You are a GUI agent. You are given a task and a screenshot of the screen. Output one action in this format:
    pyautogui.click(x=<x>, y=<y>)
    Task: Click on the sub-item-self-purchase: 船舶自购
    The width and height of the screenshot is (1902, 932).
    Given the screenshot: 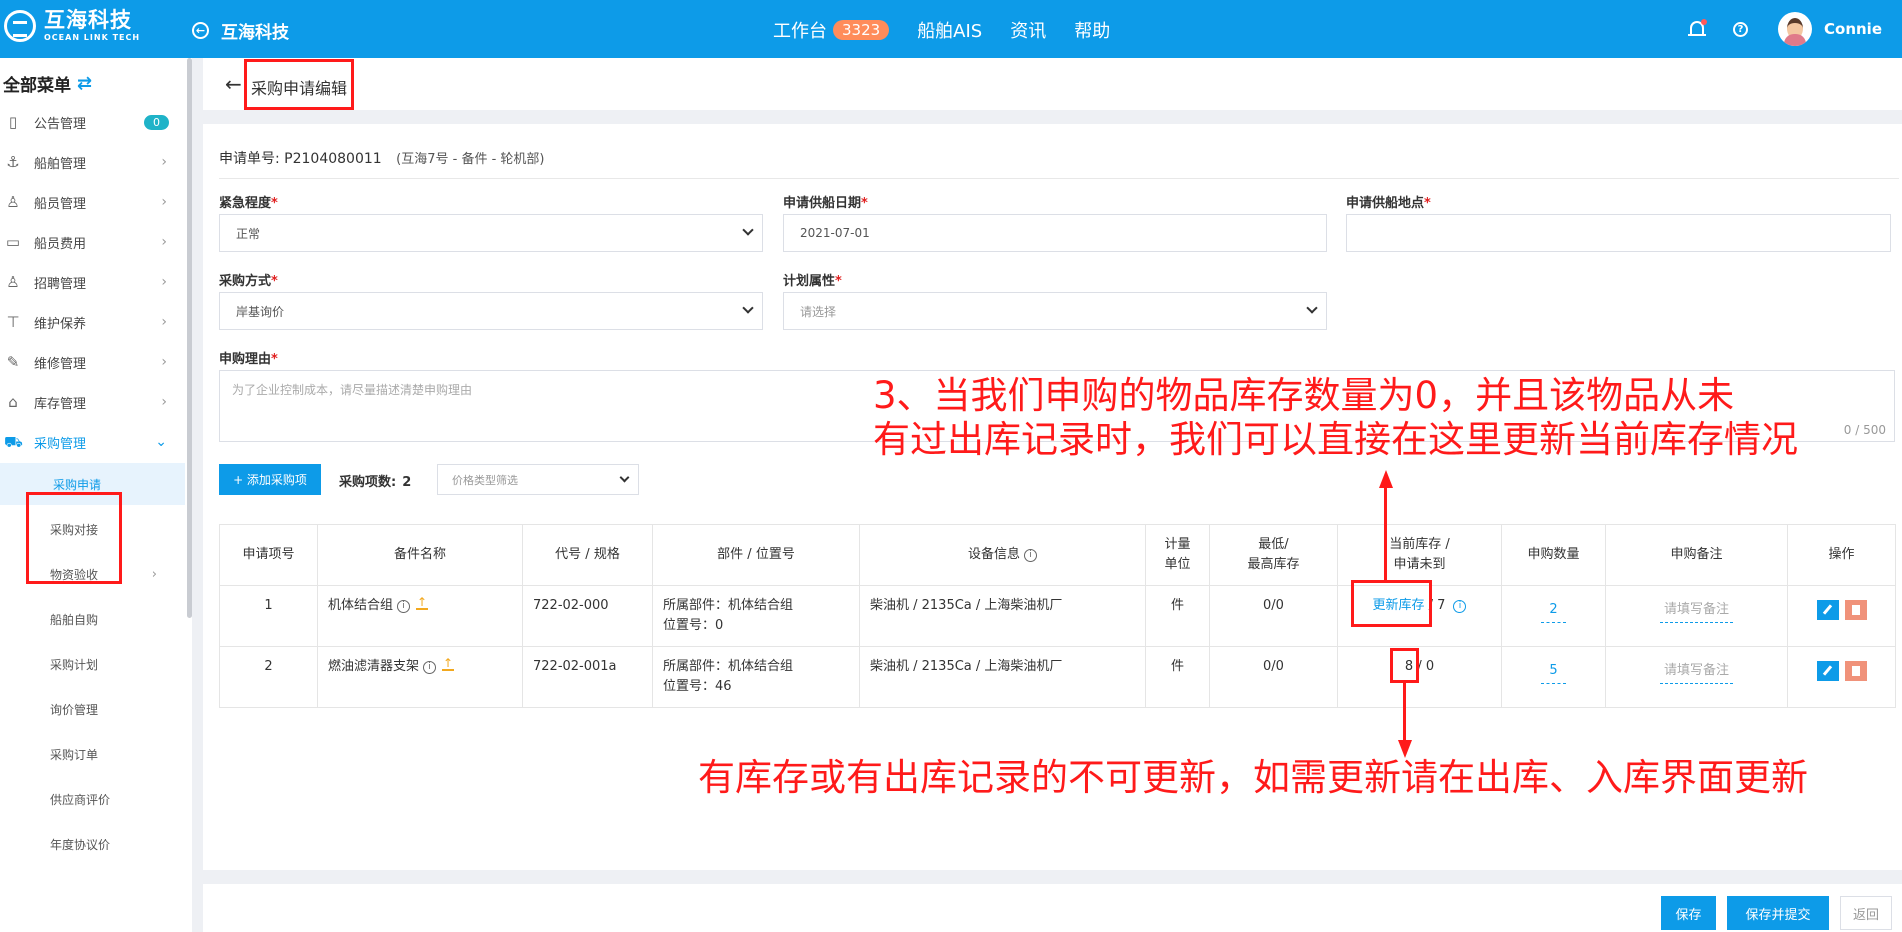 What is the action you would take?
    pyautogui.click(x=92, y=619)
    